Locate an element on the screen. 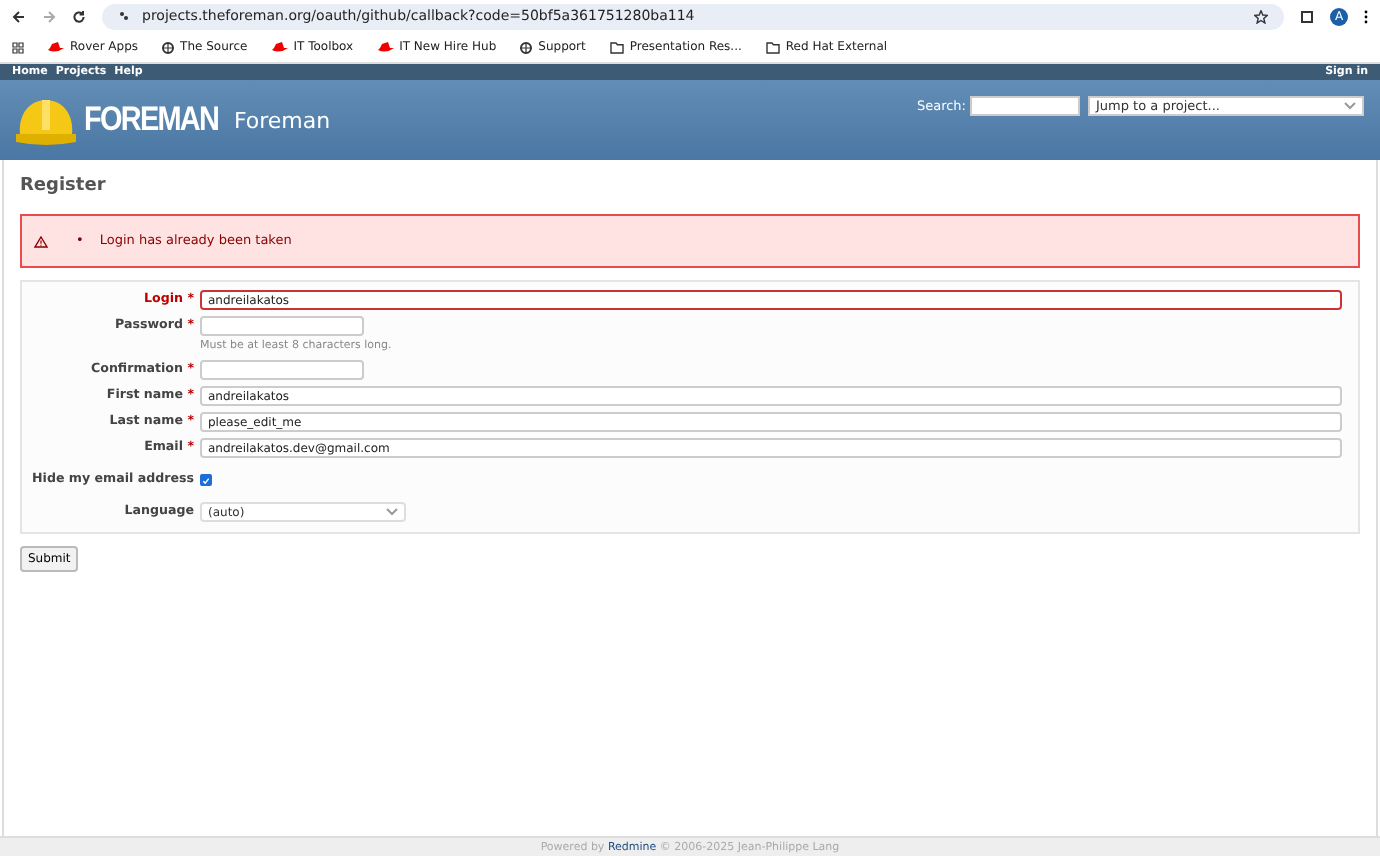  extensions-icon is located at coordinates (1307, 16).